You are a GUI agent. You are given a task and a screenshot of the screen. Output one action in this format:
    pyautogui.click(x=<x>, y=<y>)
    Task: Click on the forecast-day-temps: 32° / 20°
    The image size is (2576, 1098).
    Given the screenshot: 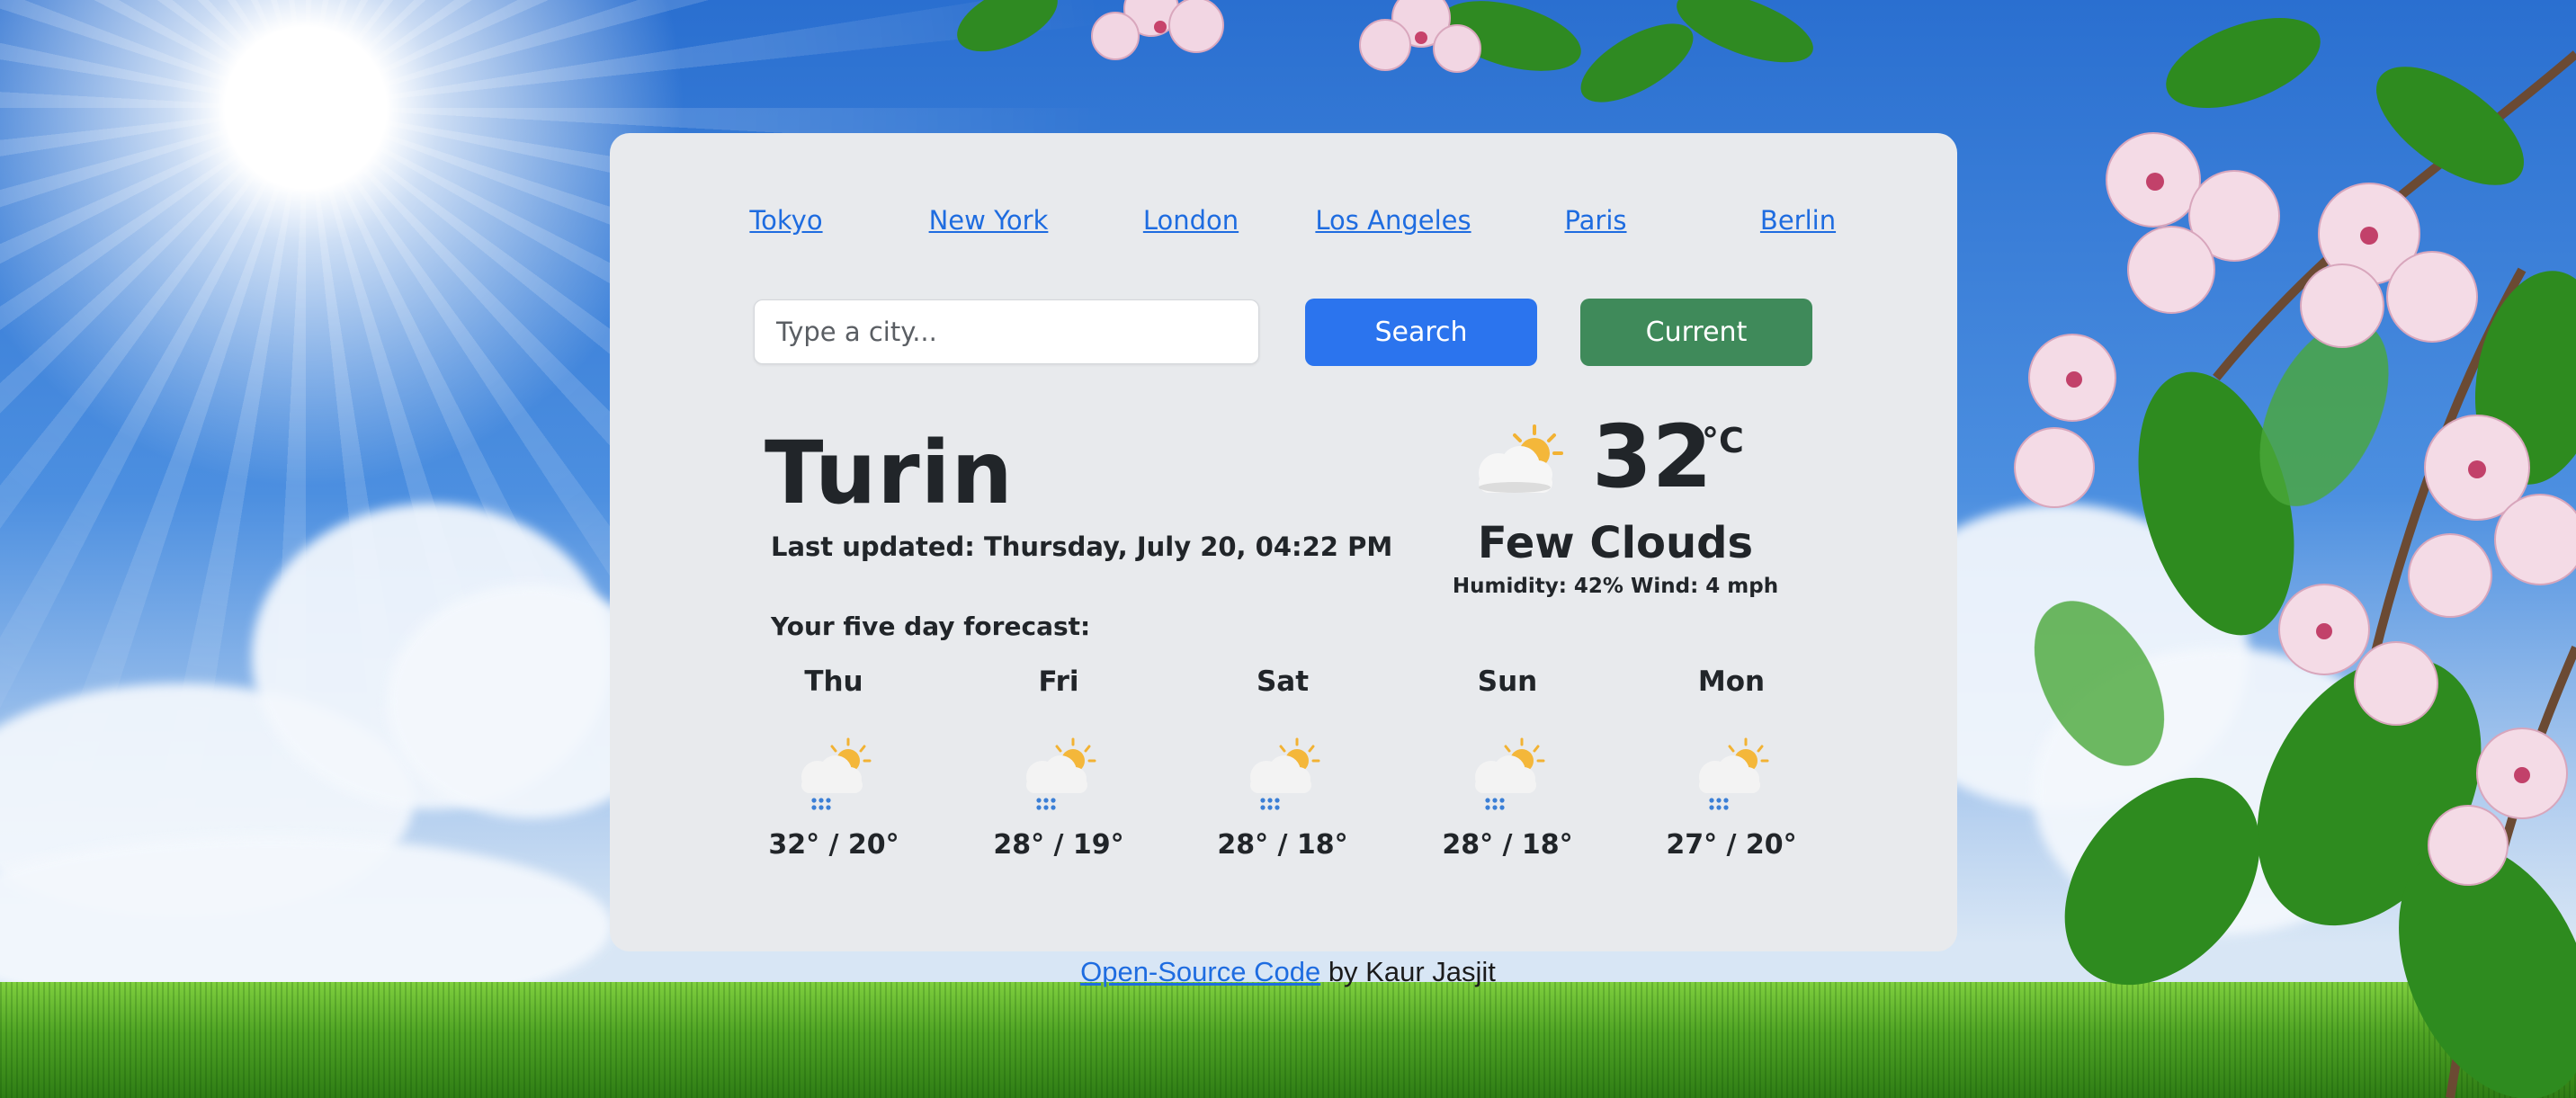 What is the action you would take?
    pyautogui.click(x=833, y=845)
    